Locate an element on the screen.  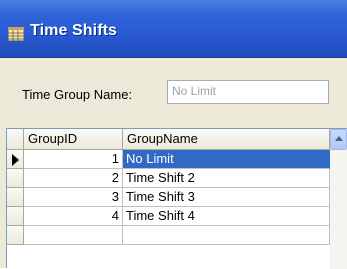
cell-groupname: Time Shift 2 is located at coordinates (226, 178).